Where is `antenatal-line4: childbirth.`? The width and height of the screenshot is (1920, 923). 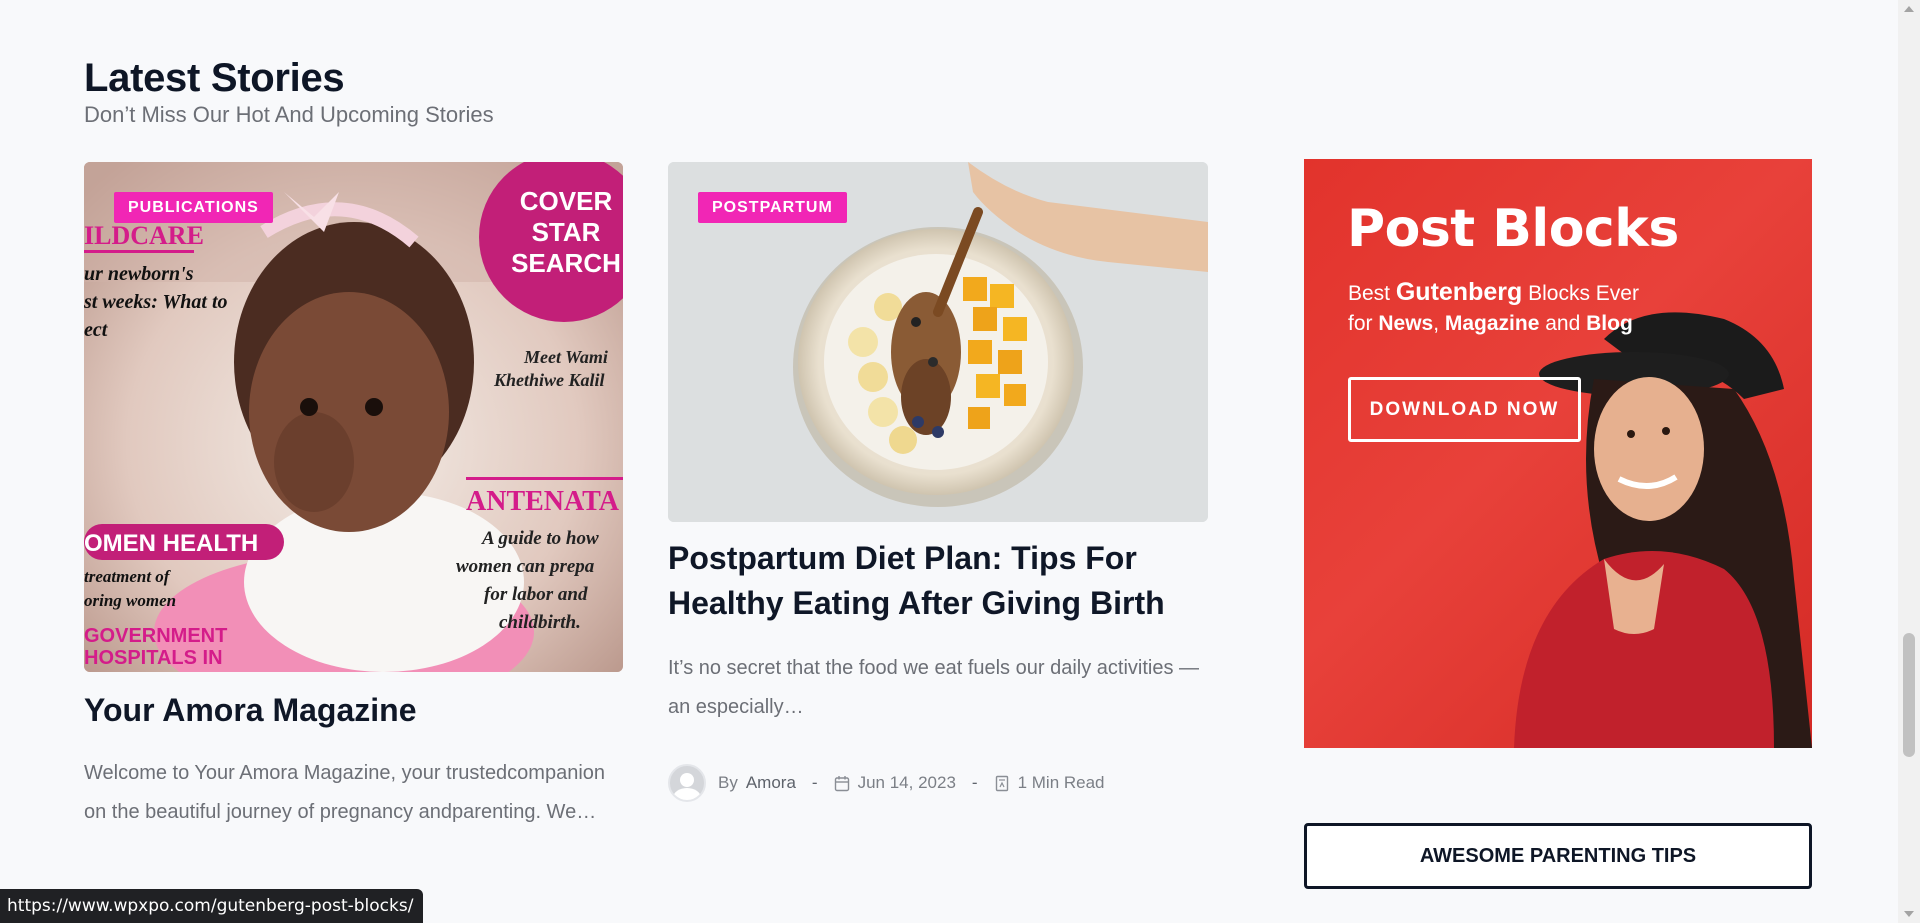
antenatal-line4: childbirth. is located at coordinates (540, 622).